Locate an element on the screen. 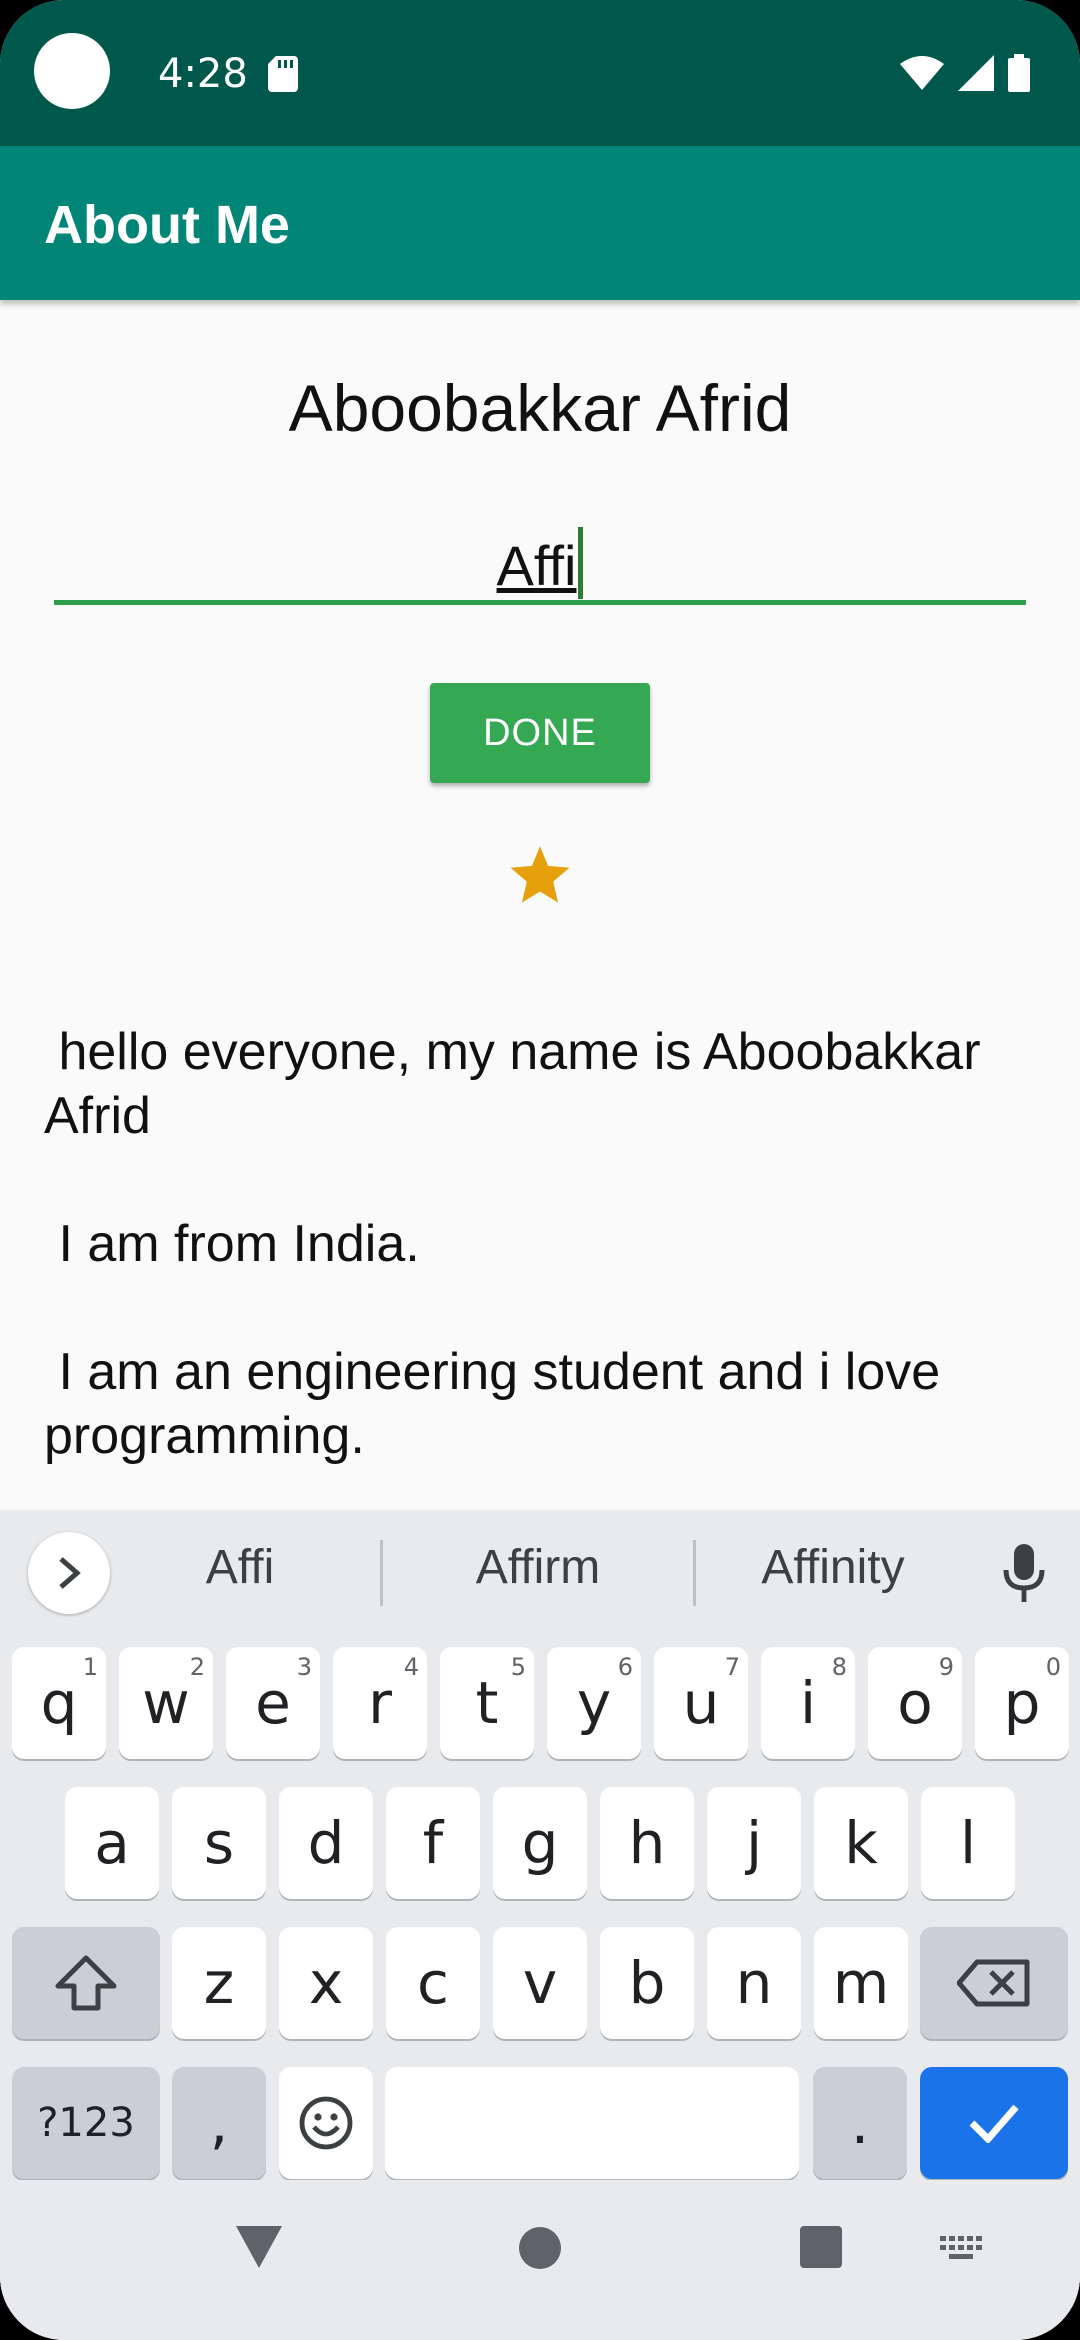 The height and width of the screenshot is (2340, 1080). key-hint: 5 is located at coordinates (518, 1667).